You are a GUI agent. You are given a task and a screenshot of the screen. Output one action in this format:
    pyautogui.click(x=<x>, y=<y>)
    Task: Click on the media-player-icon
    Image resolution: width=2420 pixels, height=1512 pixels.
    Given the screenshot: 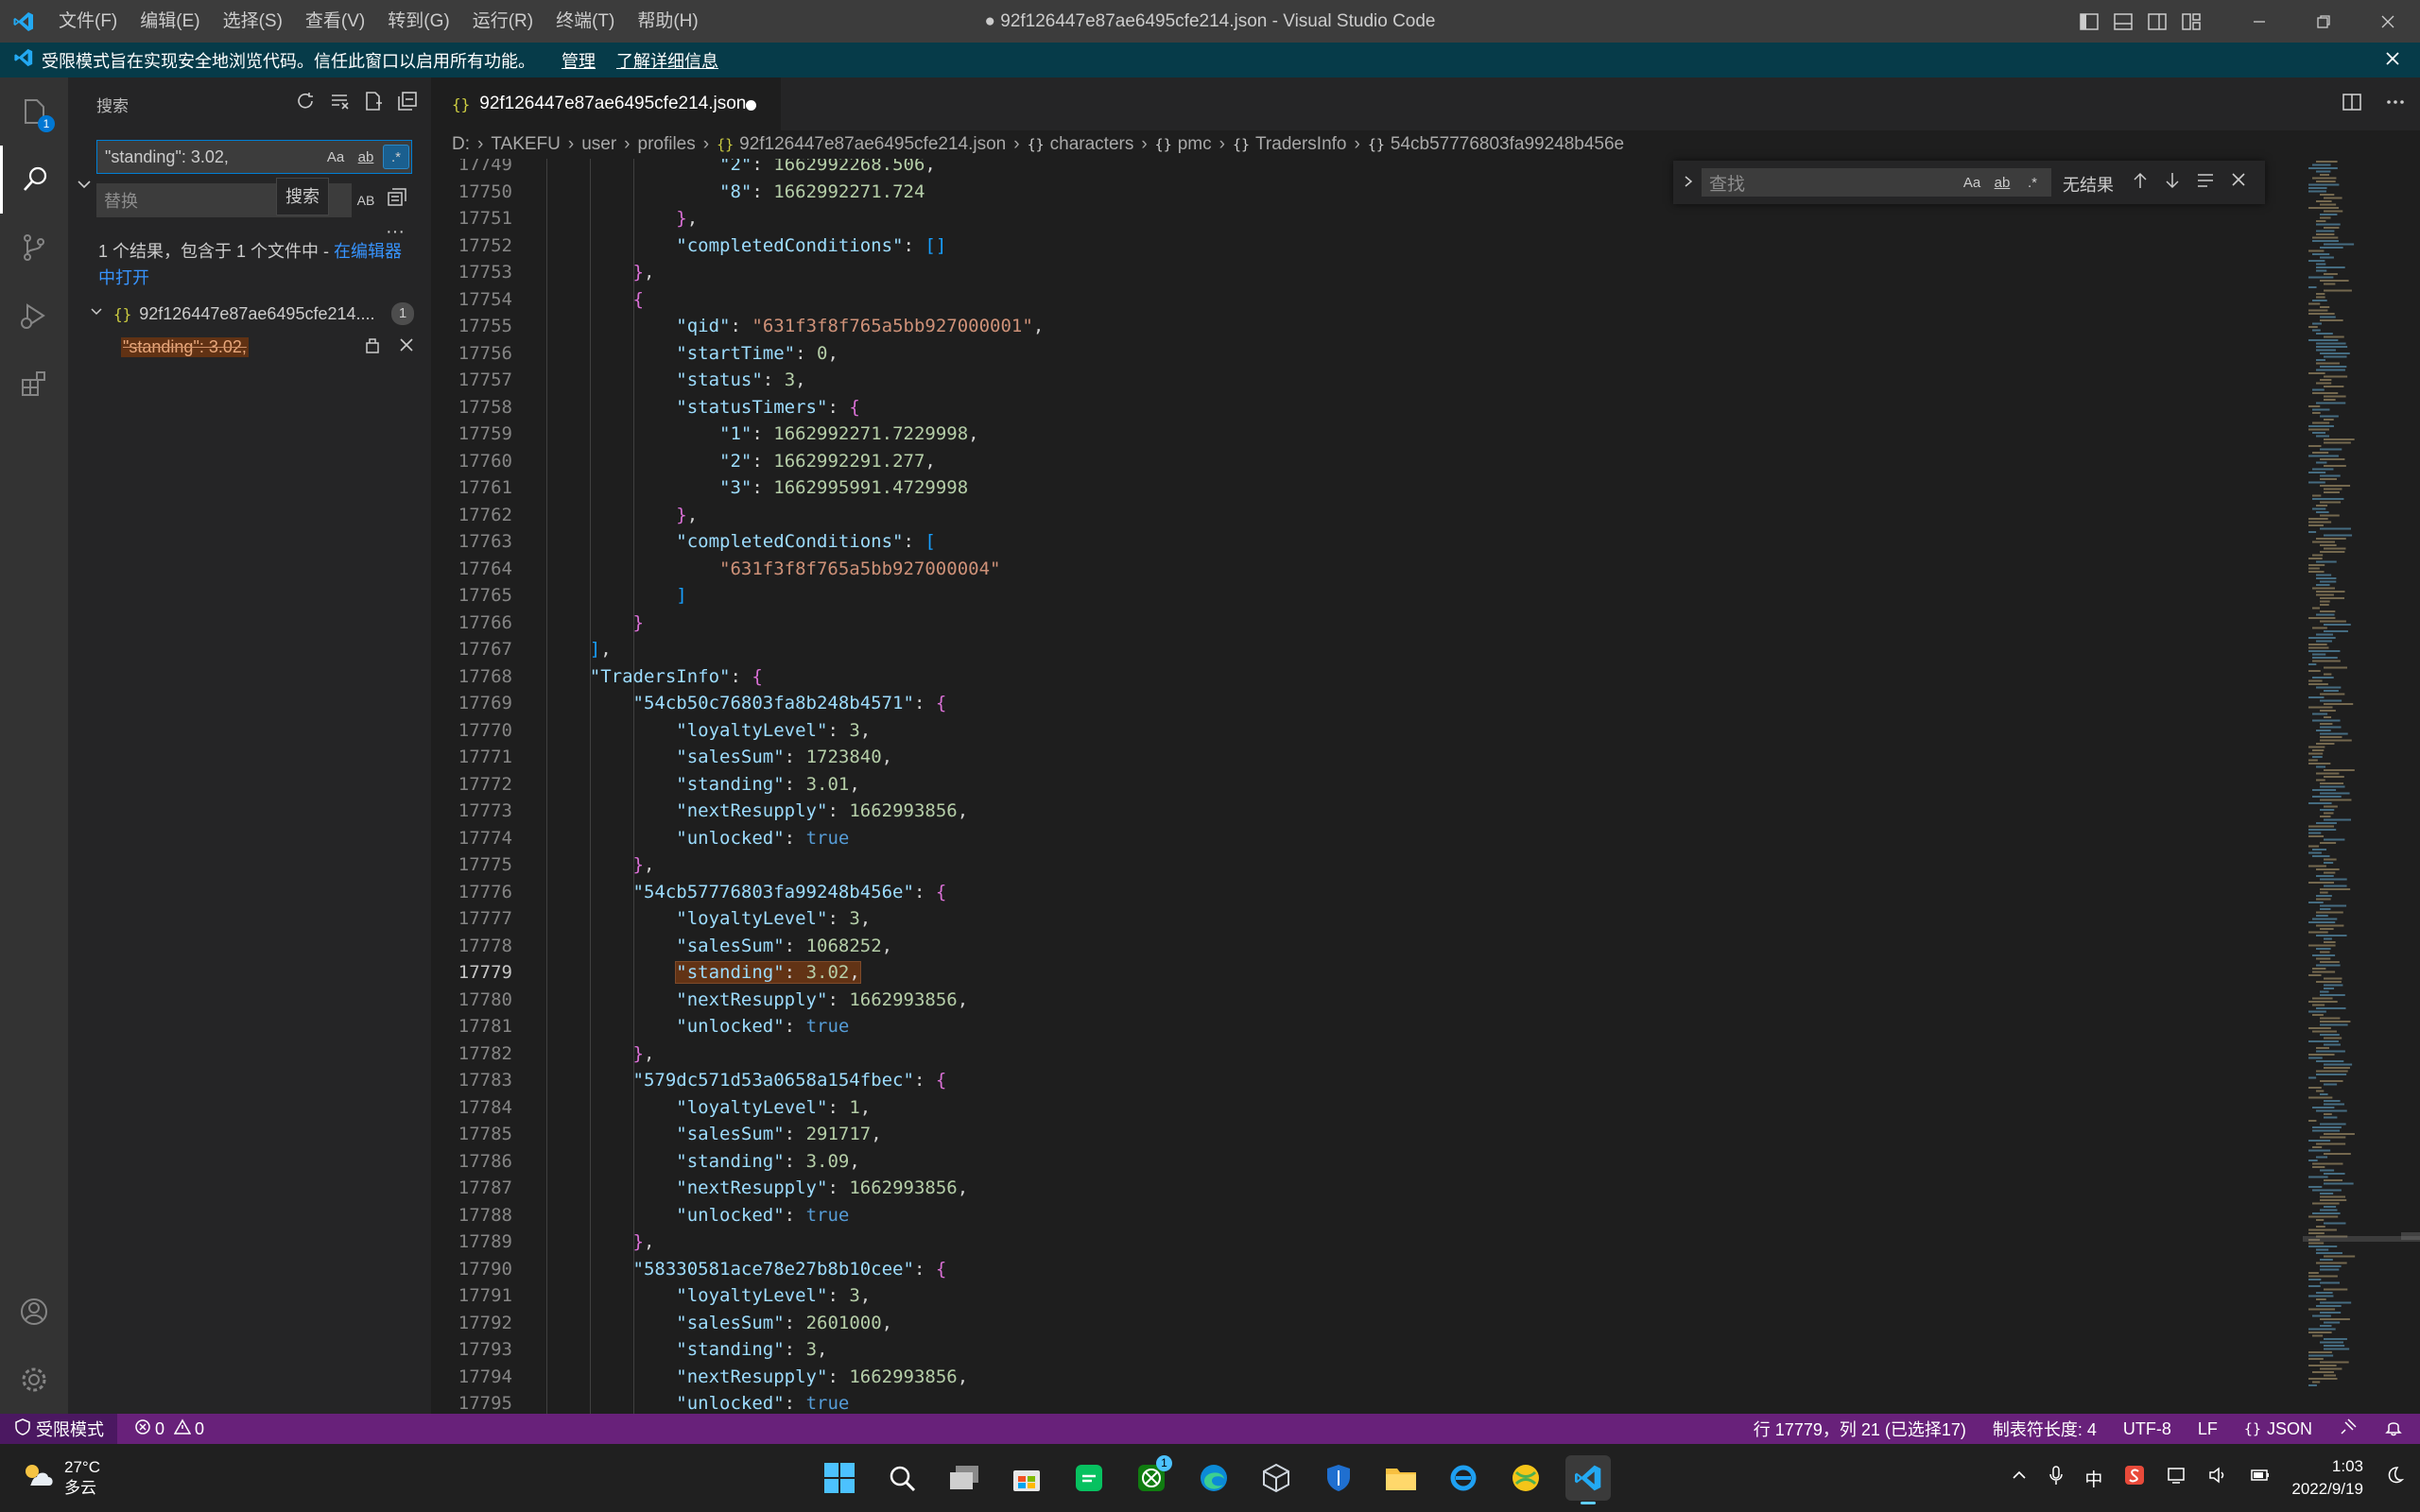 What is the action you would take?
    pyautogui.click(x=1525, y=1478)
    